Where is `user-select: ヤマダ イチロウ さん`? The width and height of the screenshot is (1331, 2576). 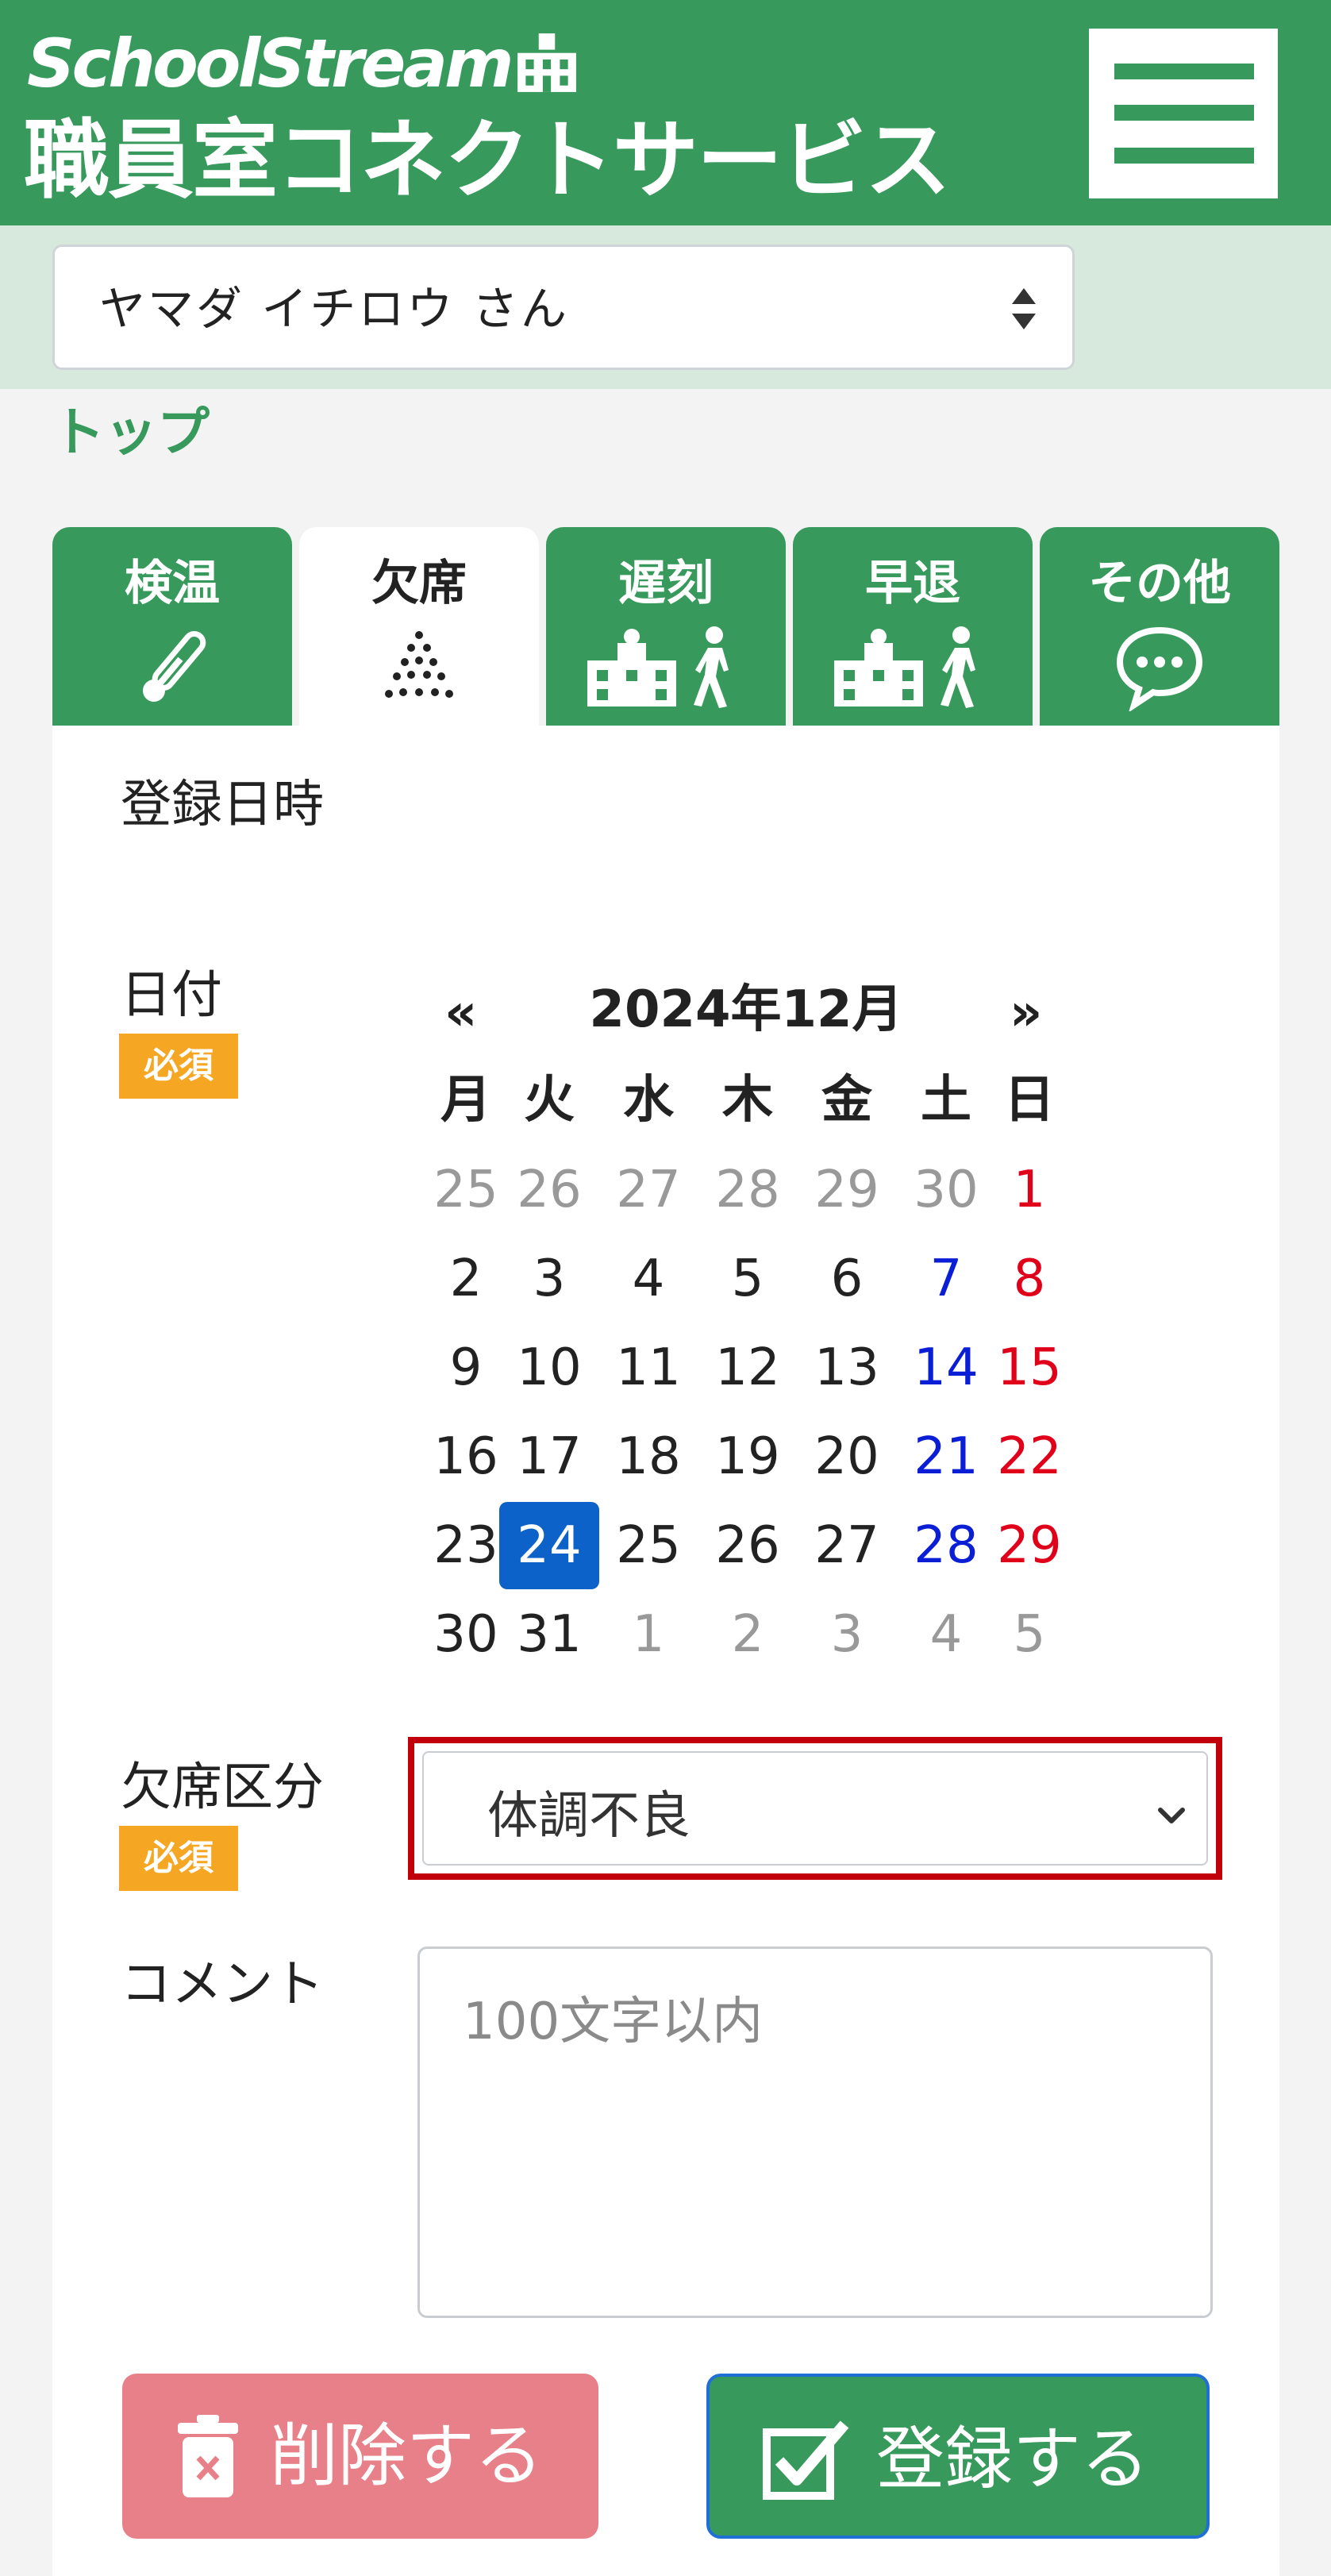 user-select: ヤマダ イチロウ さん is located at coordinates (563, 307).